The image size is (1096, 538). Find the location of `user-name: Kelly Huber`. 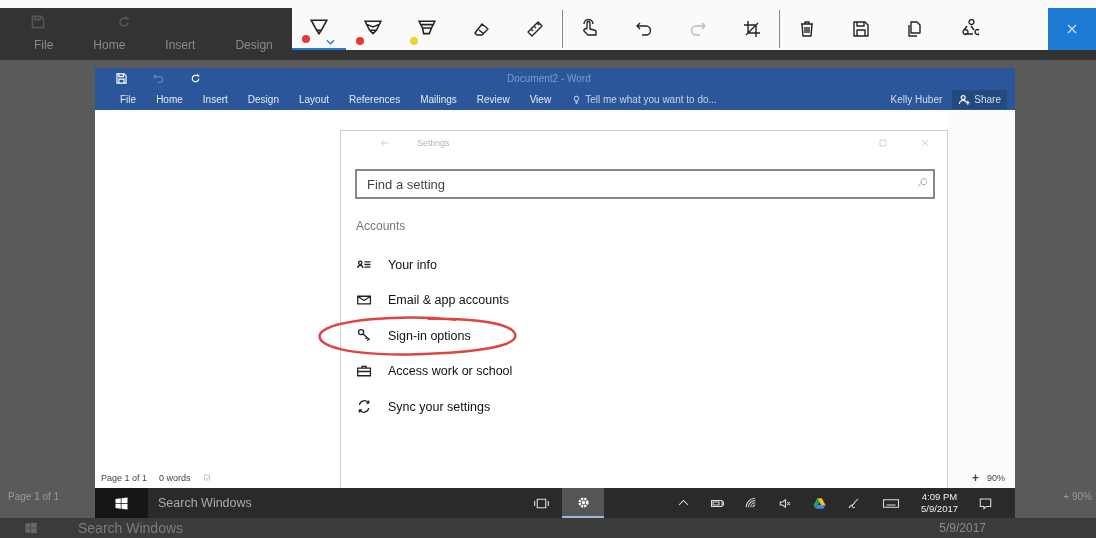

user-name: Kelly Huber is located at coordinates (916, 99).